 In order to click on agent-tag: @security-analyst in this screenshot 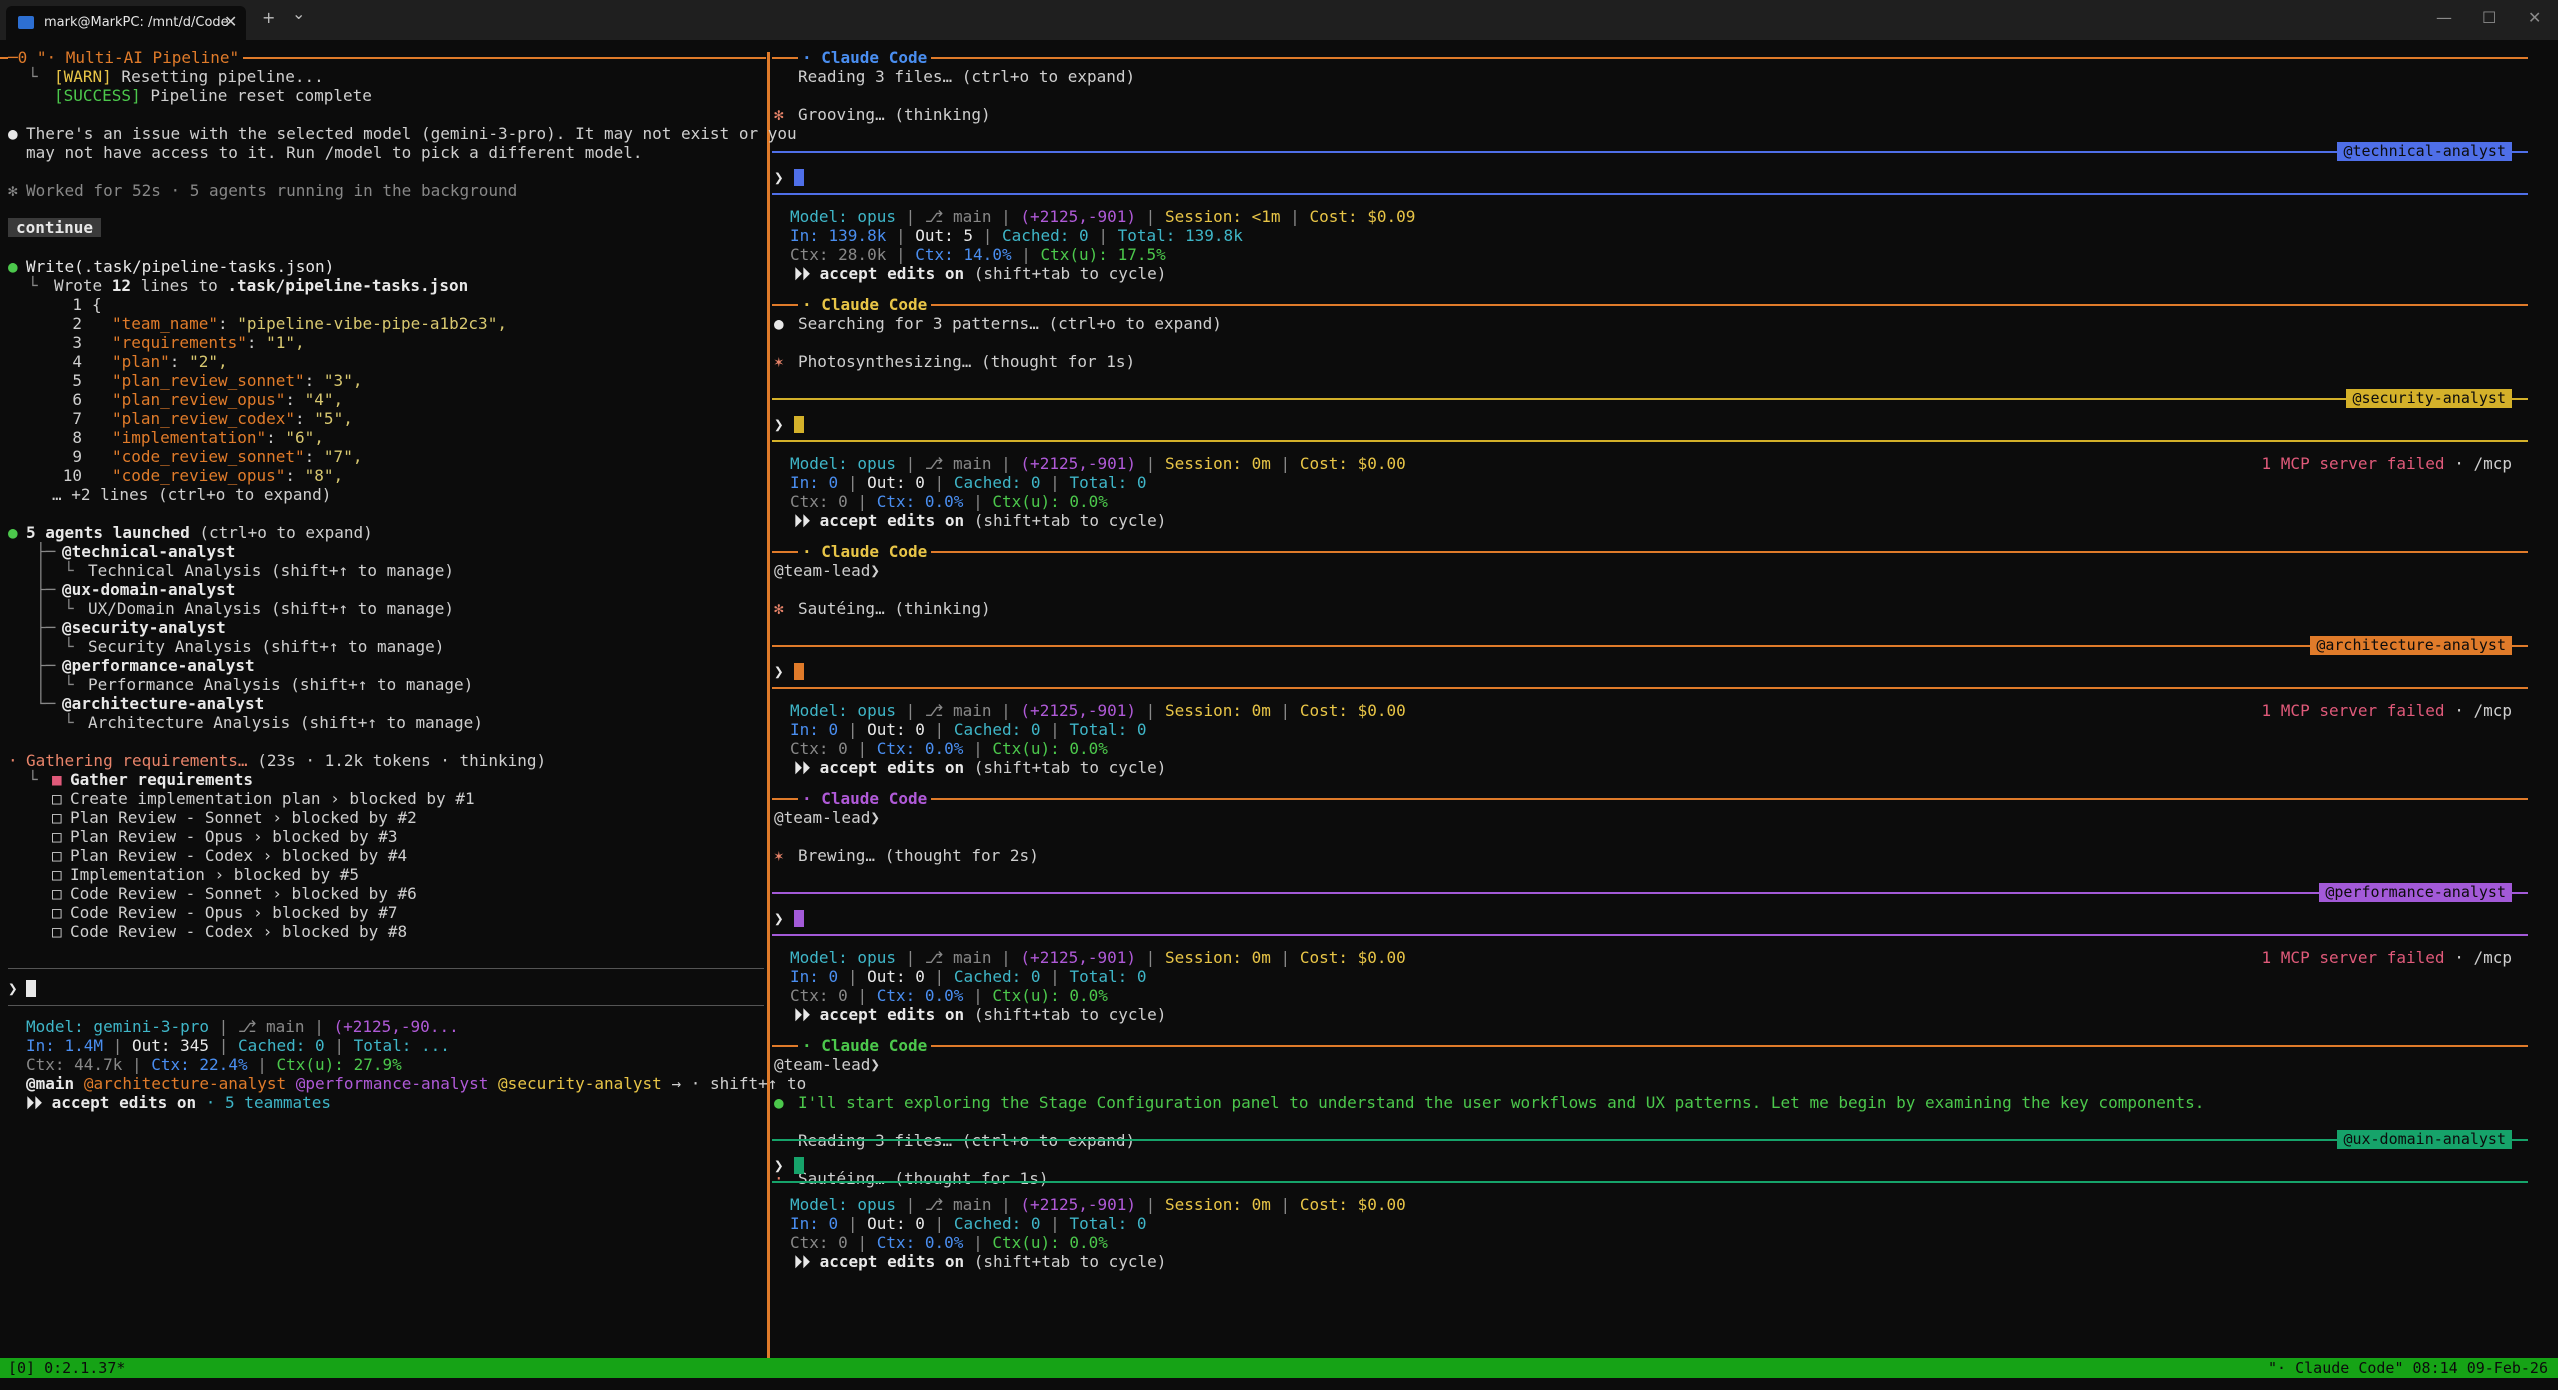, I will do `click(2429, 398)`.